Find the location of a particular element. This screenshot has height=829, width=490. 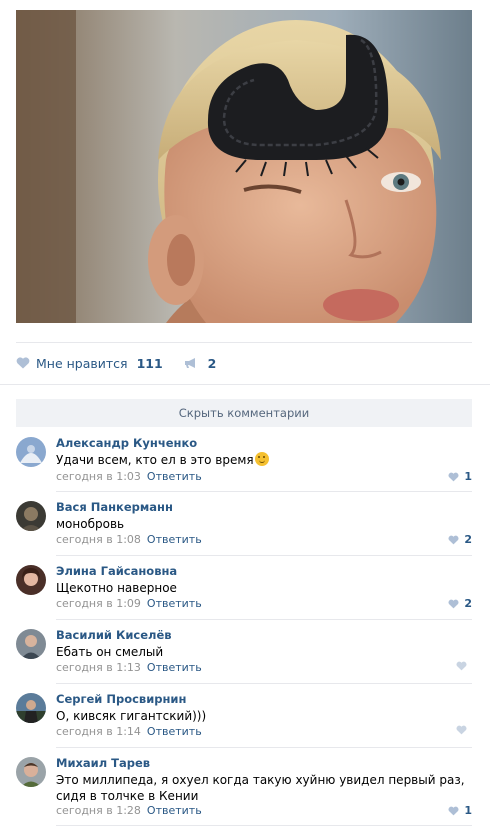

like-count: 111 is located at coordinates (149, 363).